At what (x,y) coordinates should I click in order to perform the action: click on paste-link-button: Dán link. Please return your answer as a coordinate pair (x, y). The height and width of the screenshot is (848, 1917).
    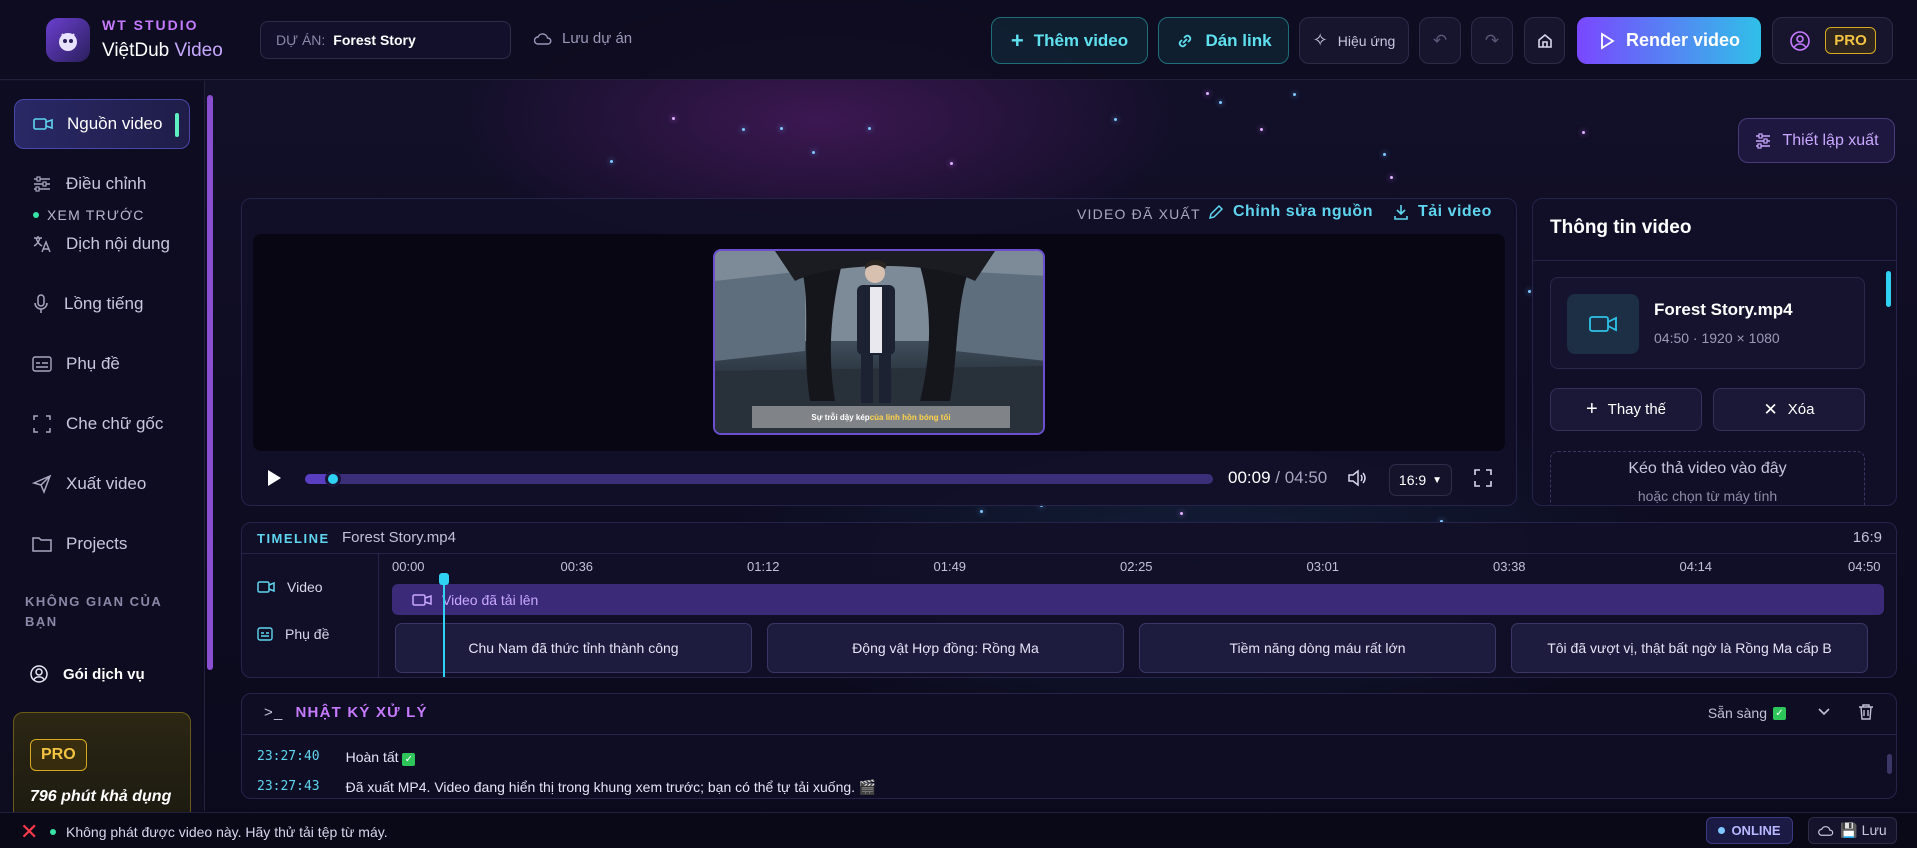
    Looking at the image, I should click on (1223, 40).